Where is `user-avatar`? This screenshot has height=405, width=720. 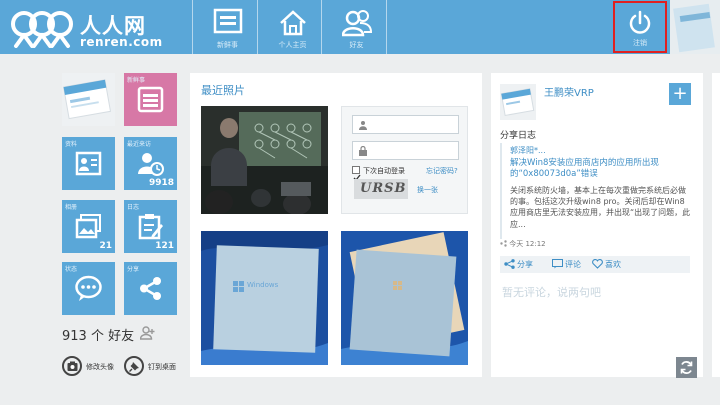 user-avatar is located at coordinates (88, 99).